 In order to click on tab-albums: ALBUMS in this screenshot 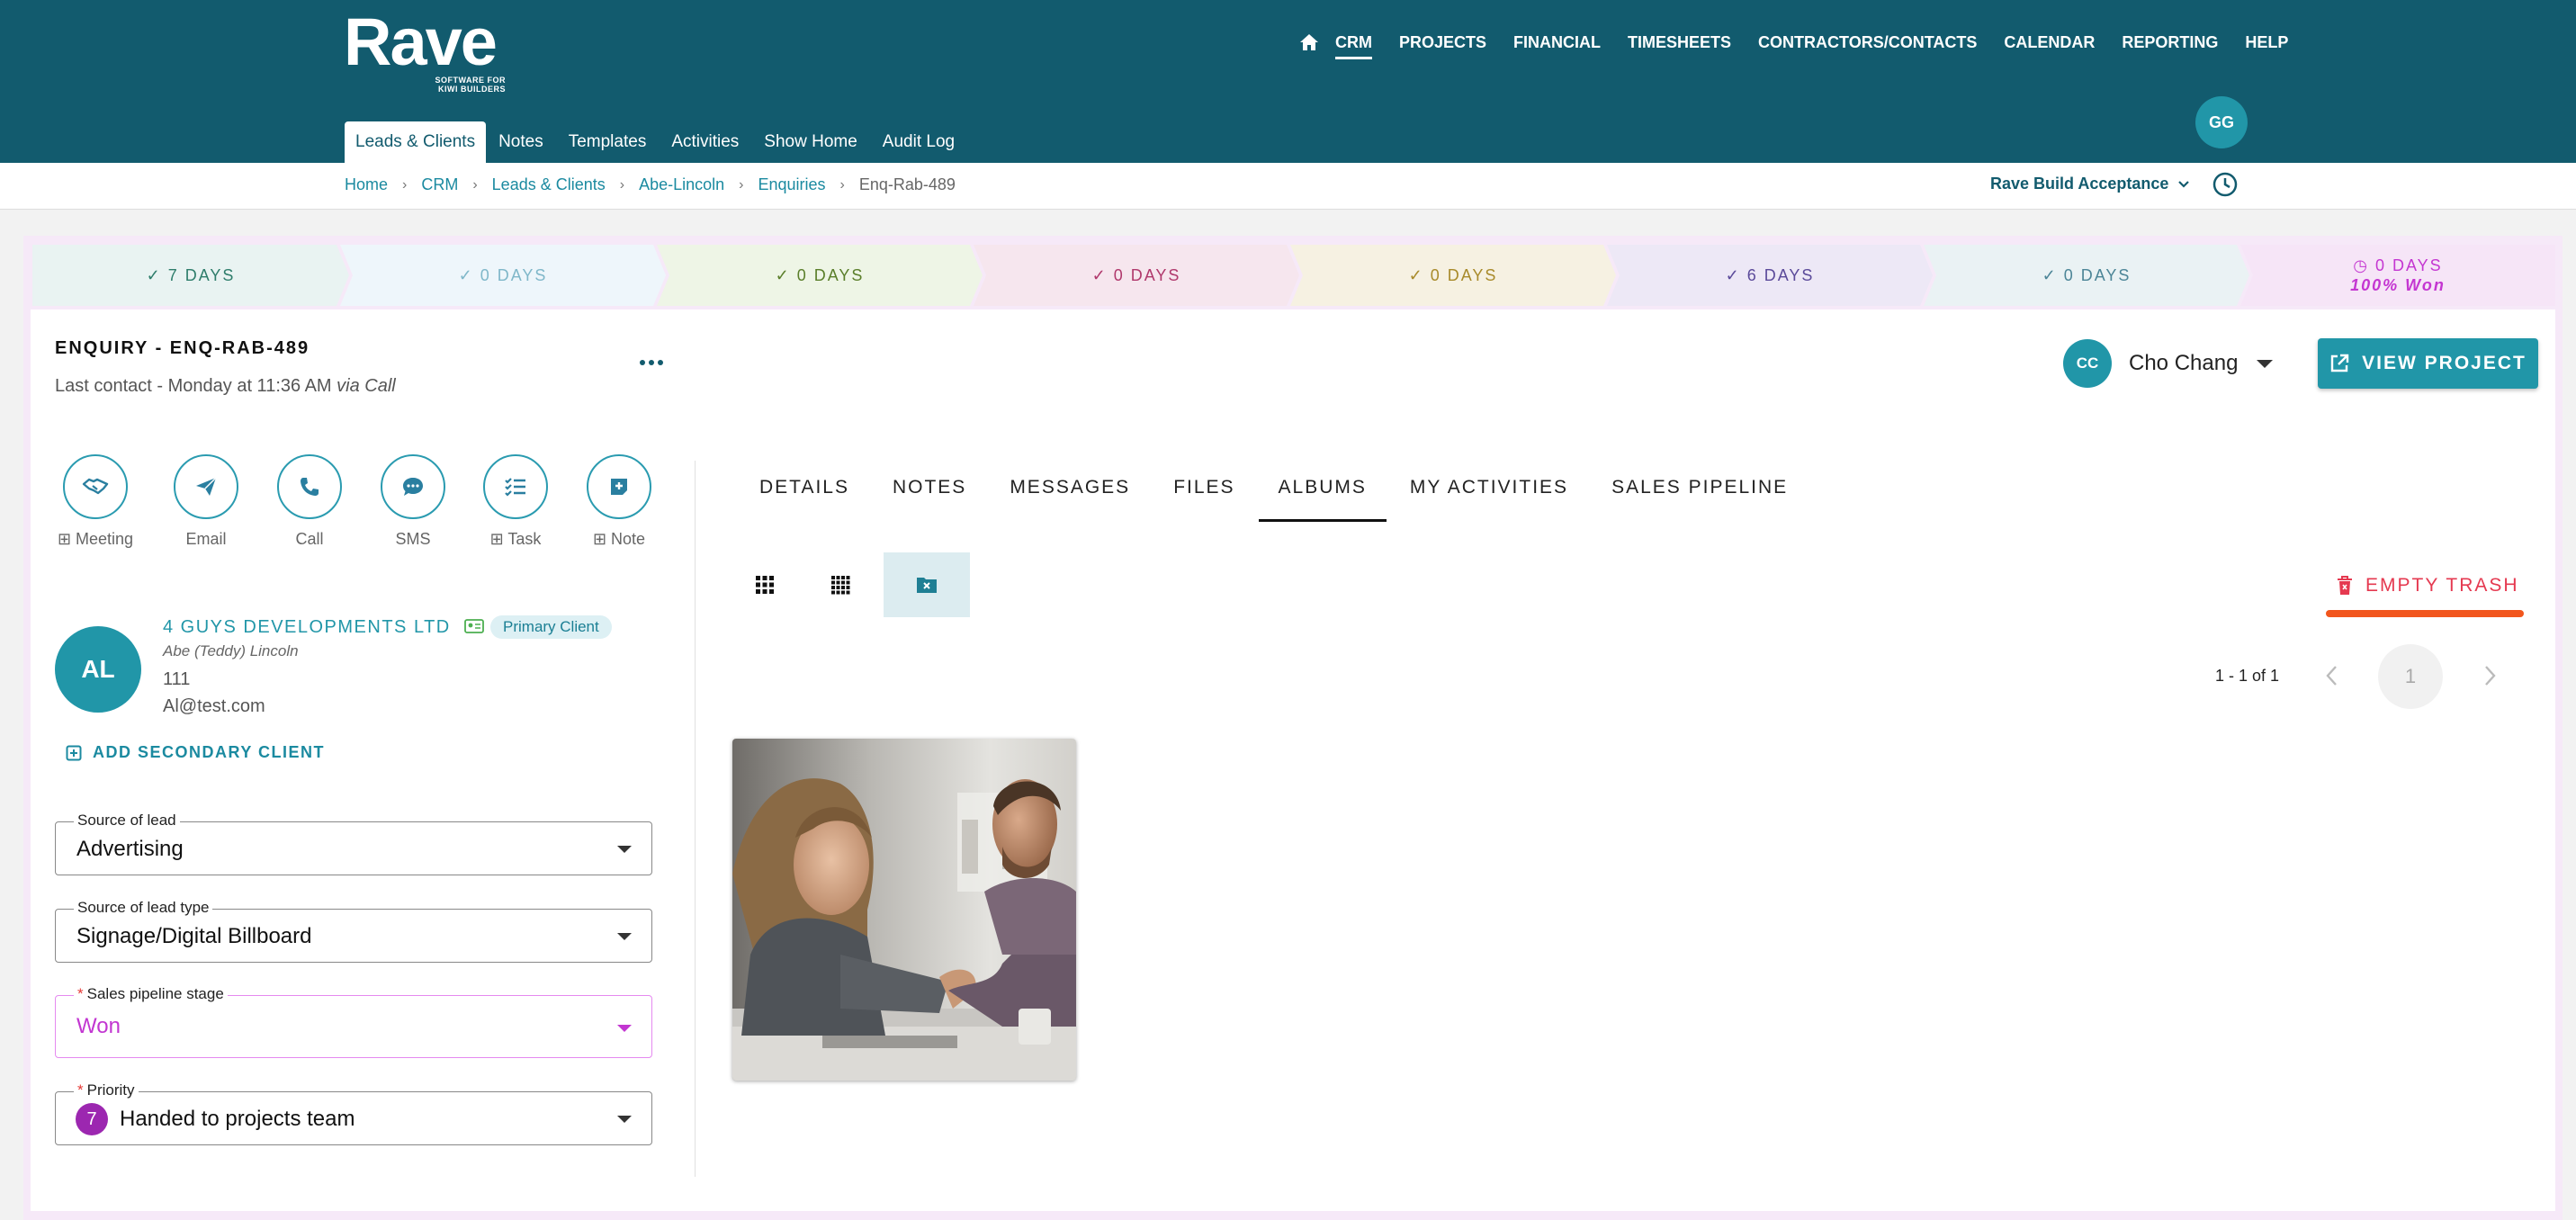, I will do `click(1323, 491)`.